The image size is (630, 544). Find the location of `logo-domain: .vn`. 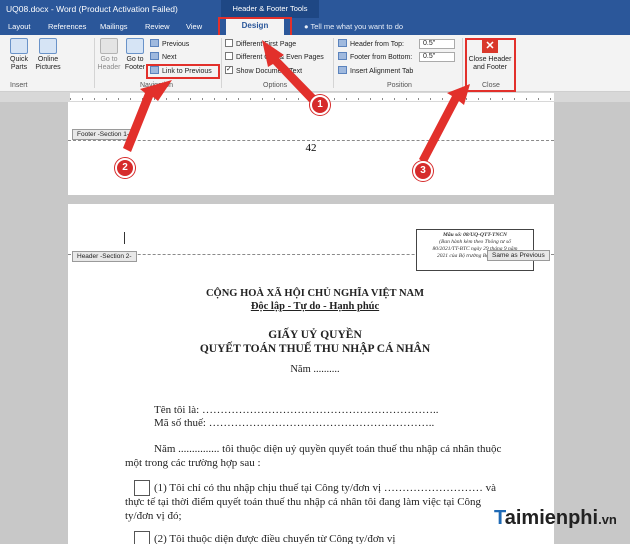

logo-domain: .vn is located at coordinates (607, 519).